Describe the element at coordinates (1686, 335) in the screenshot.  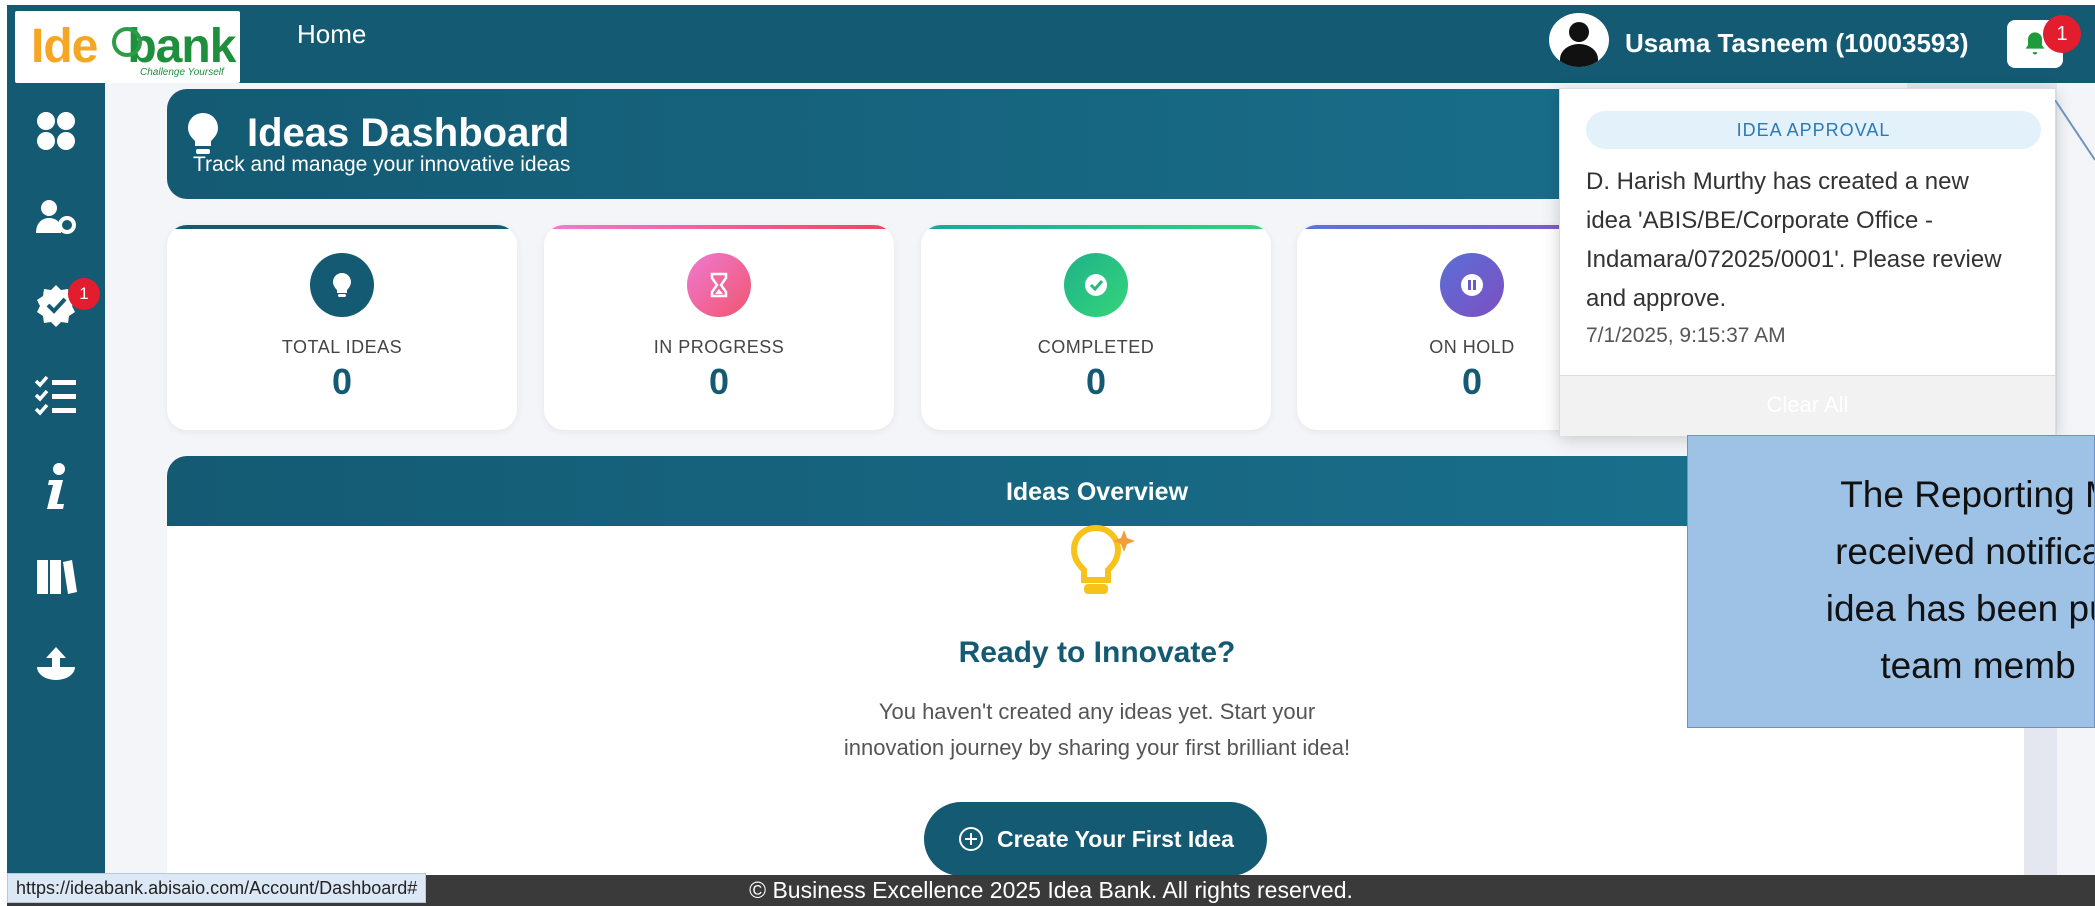
I see `notification-timestamp: 7/1/2025, 9:15:37 AM` at that location.